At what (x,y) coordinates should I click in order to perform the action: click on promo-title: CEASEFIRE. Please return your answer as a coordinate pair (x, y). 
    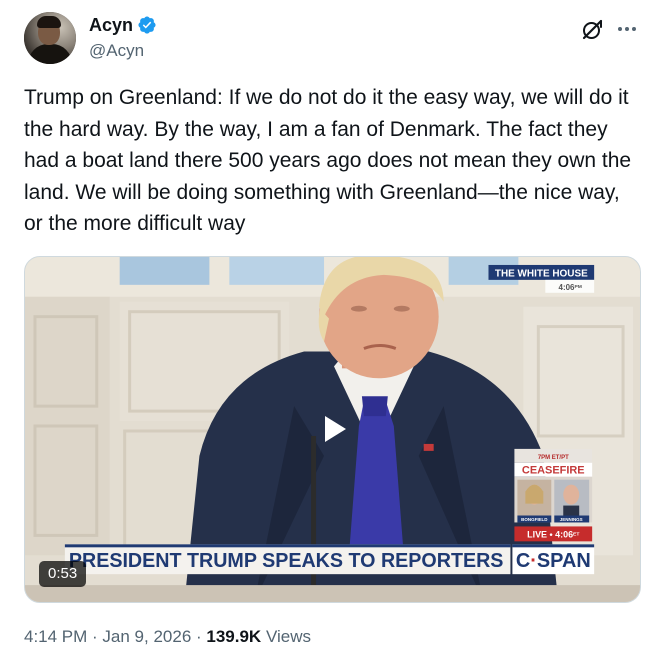
    Looking at the image, I should click on (553, 471).